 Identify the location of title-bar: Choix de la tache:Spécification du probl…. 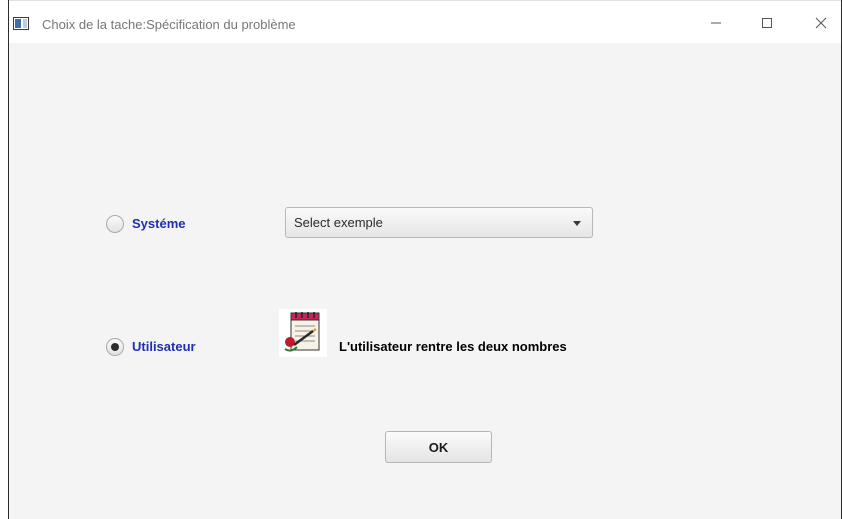
(425, 21).